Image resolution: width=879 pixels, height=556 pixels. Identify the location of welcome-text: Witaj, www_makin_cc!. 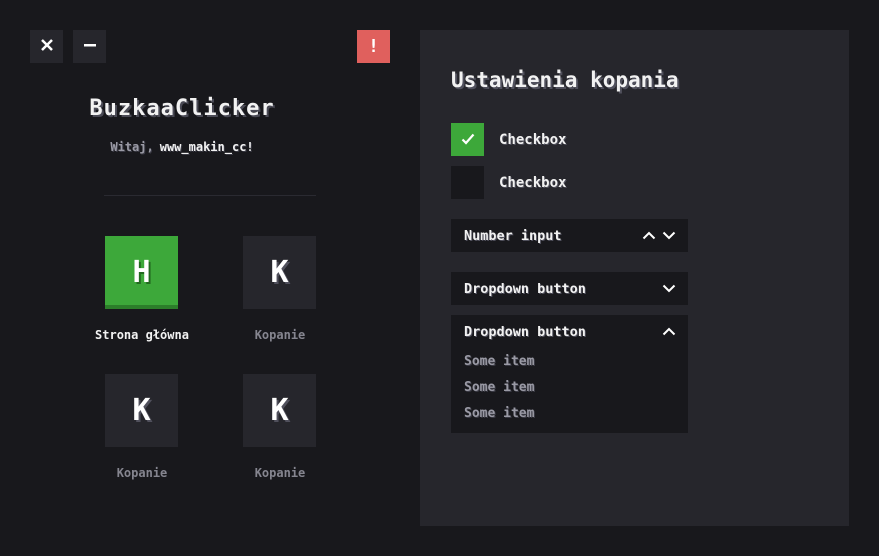
(196, 147).